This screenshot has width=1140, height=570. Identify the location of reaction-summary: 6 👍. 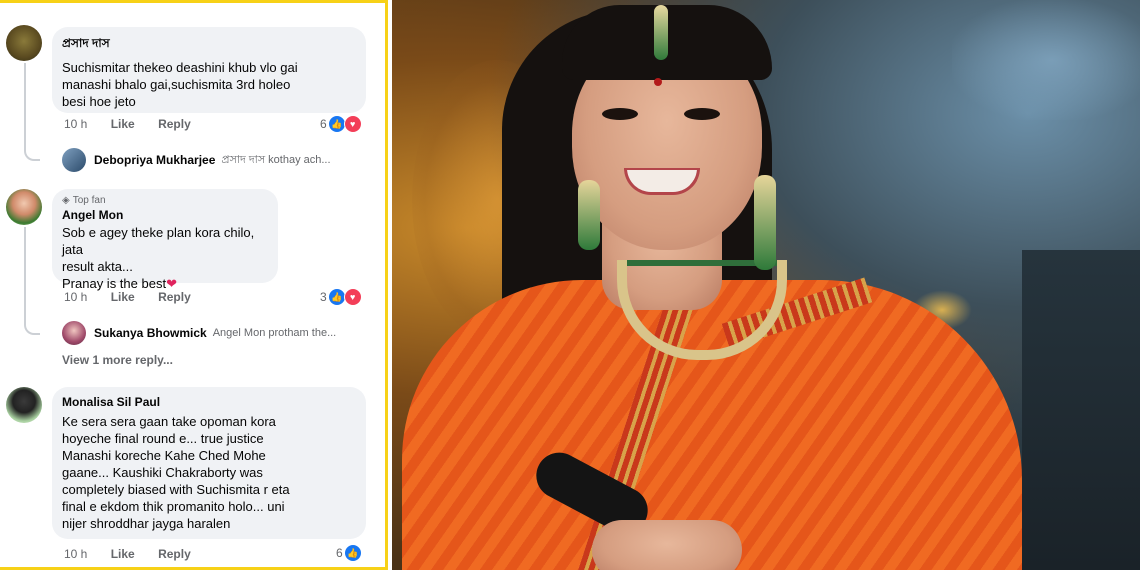
(348, 553).